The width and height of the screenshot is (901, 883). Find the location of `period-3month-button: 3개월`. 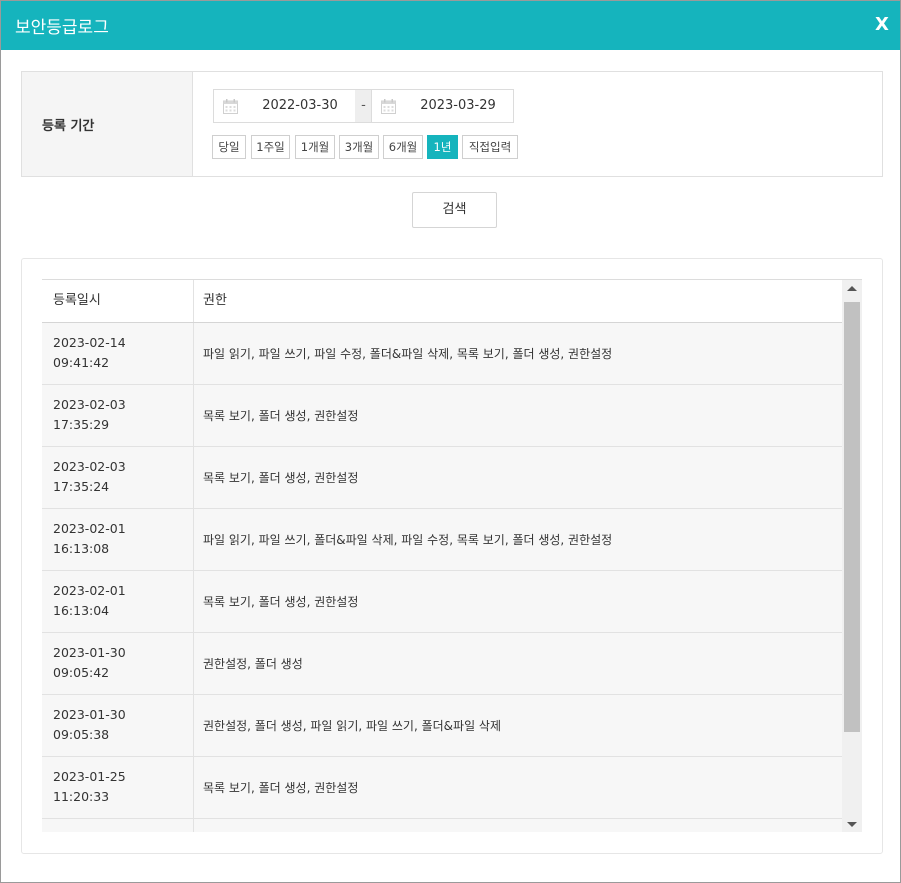

period-3month-button: 3개월 is located at coordinates (359, 147).